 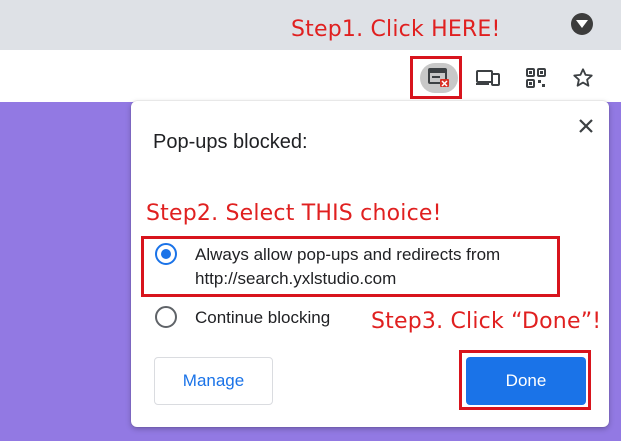 What do you see at coordinates (263, 317) in the screenshot?
I see `continue-blocking-label: Continue blocking` at bounding box center [263, 317].